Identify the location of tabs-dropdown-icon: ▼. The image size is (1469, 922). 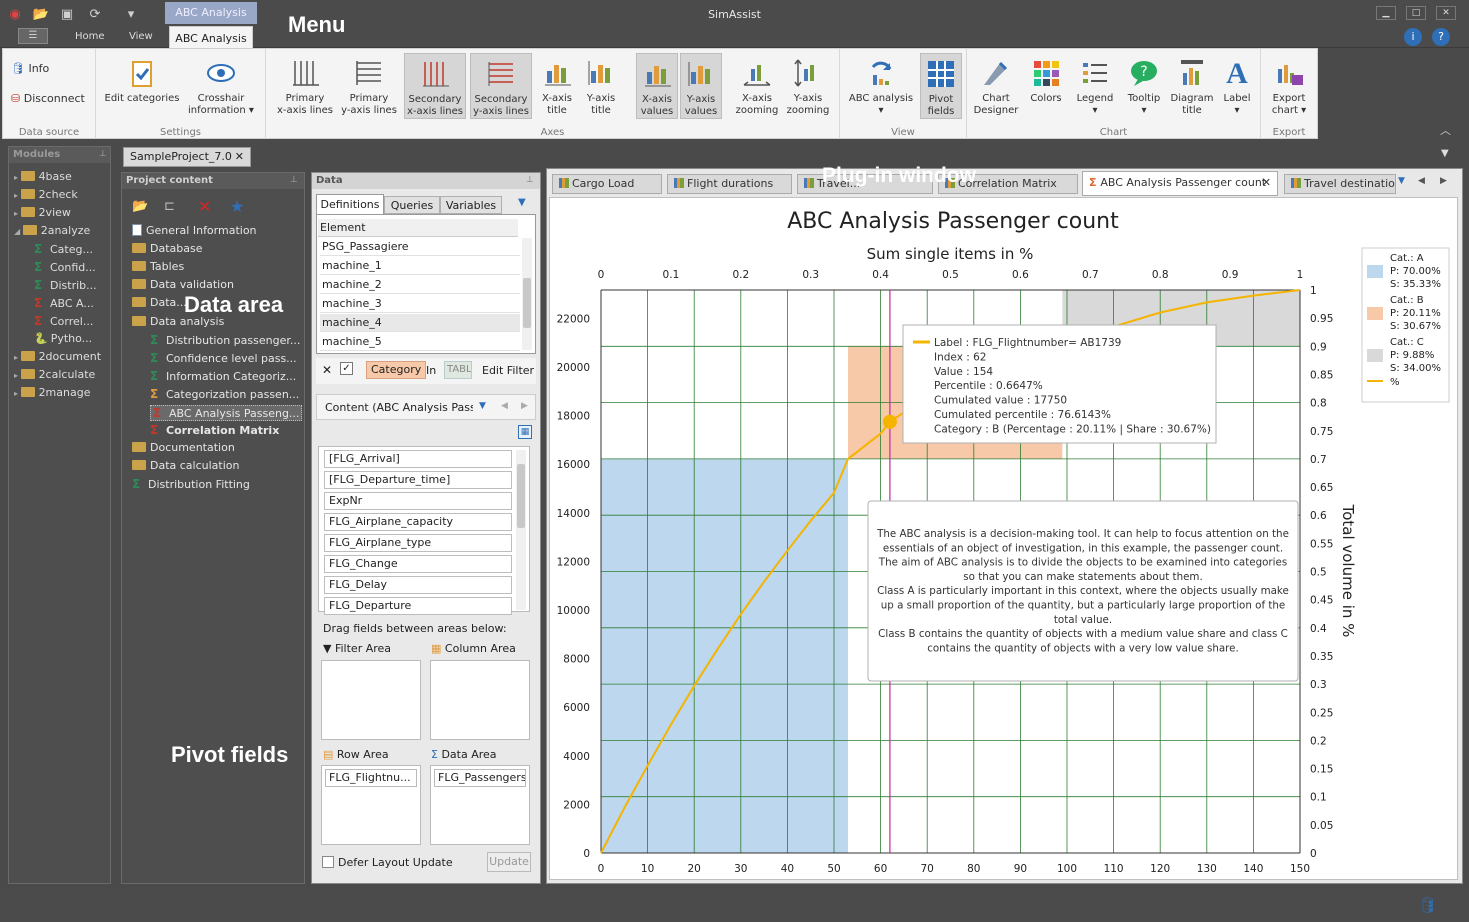
(522, 202).